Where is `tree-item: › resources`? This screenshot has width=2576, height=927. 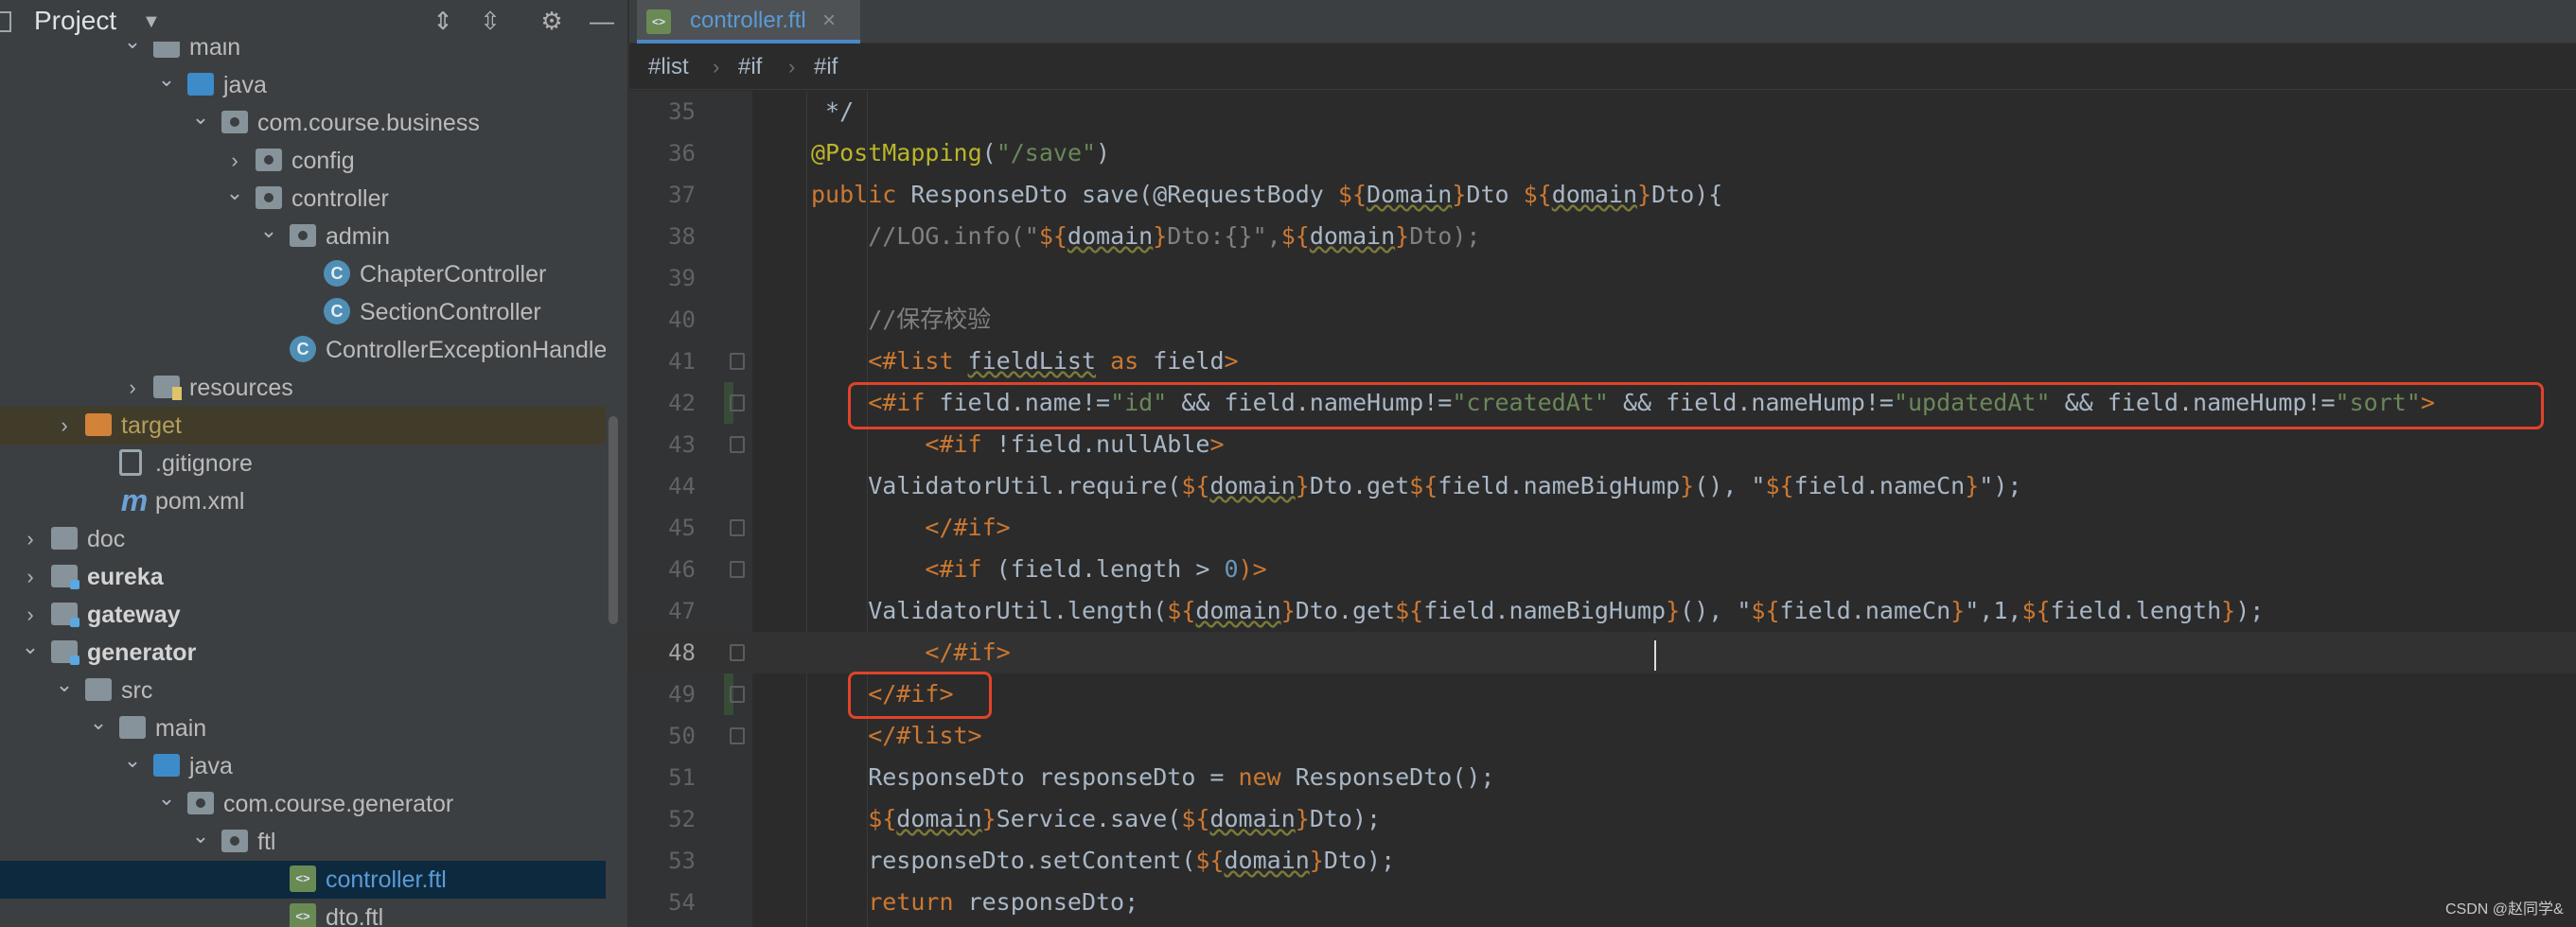
tree-item: › resources is located at coordinates (303, 388).